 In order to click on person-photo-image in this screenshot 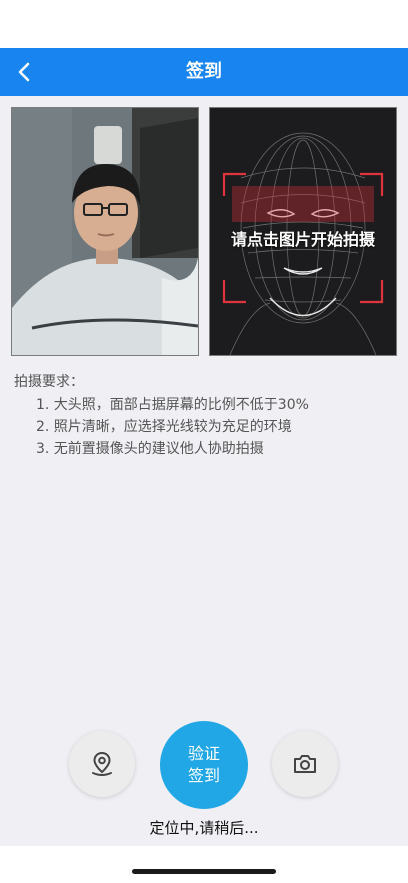, I will do `click(105, 231)`.